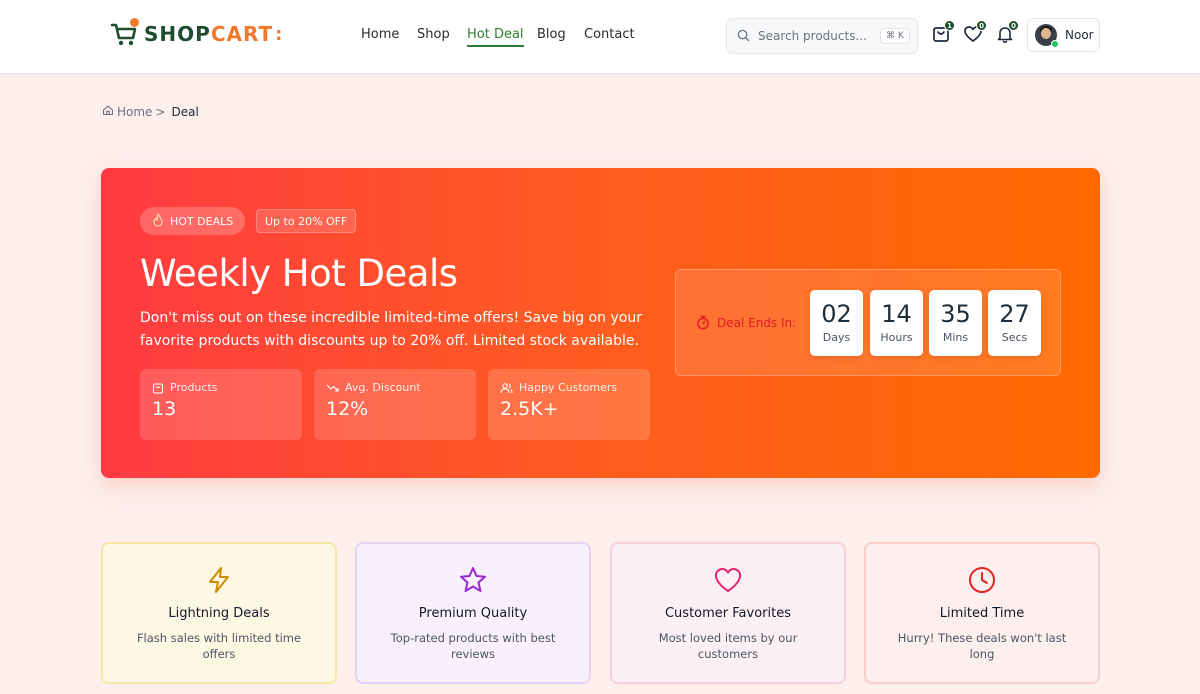 The width and height of the screenshot is (1200, 694). I want to click on stat-value: 13, so click(164, 409).